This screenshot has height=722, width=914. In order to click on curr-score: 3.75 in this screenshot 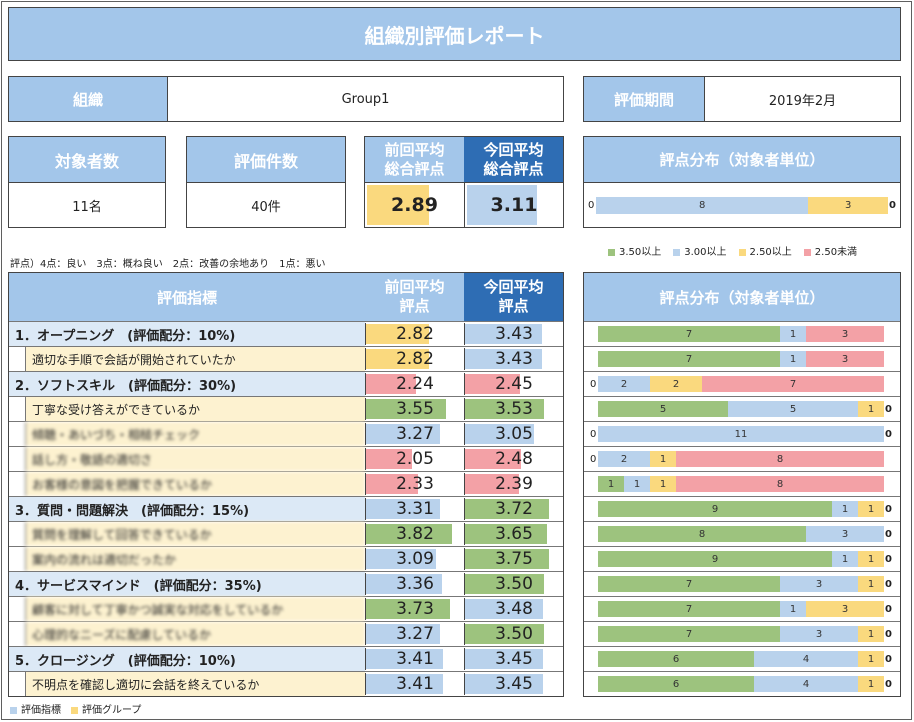, I will do `click(513, 559)`.